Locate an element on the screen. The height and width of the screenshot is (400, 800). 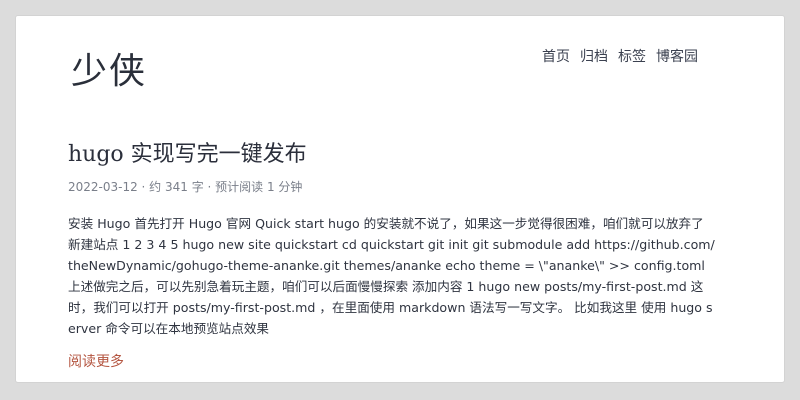
nav-item-blog-garden: 博客园 is located at coordinates (677, 56).